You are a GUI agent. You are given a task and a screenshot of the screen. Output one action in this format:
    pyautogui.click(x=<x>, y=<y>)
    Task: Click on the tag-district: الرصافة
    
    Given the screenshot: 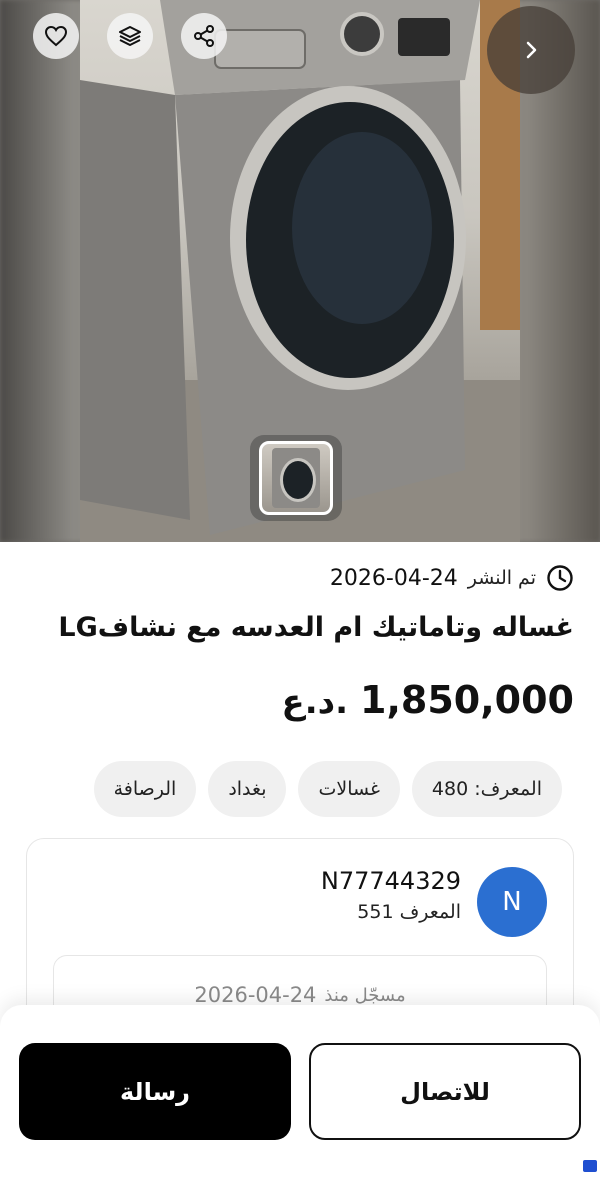 What is the action you would take?
    pyautogui.click(x=145, y=789)
    